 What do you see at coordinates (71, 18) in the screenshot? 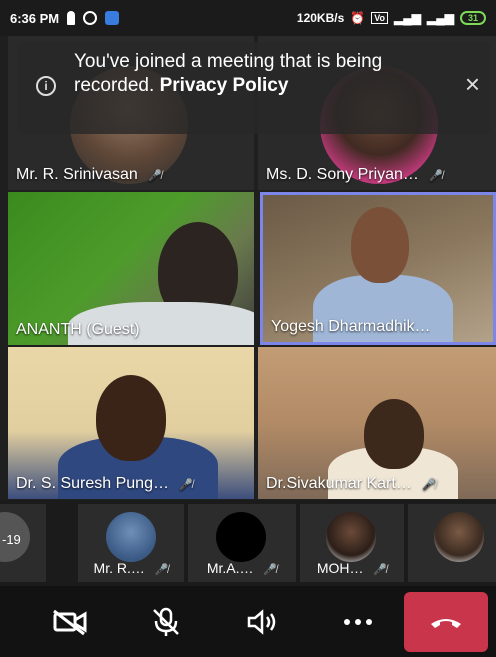
I see `teams-status-icon` at bounding box center [71, 18].